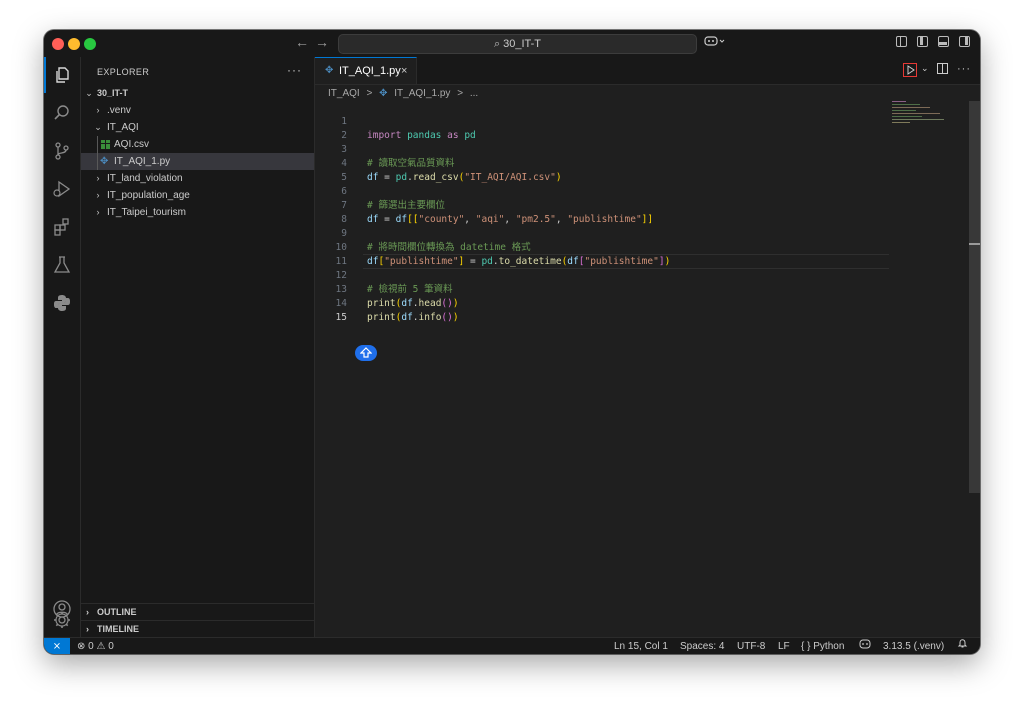 Image resolution: width=1024 pixels, height=712 pixels. I want to click on scrollbar-cursor-marker, so click(974, 244).